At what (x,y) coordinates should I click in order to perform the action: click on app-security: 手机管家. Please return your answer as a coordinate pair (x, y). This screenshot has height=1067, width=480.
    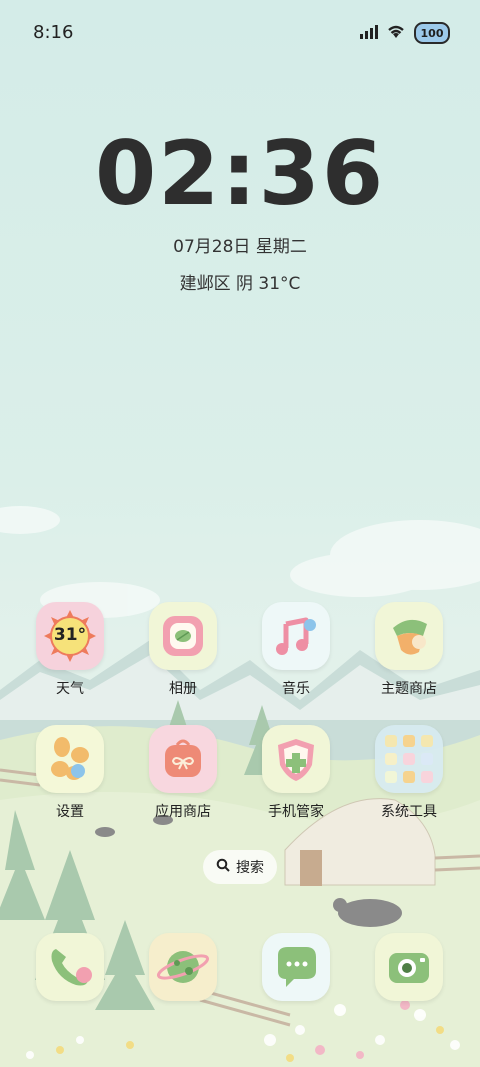
    Looking at the image, I should click on (296, 773).